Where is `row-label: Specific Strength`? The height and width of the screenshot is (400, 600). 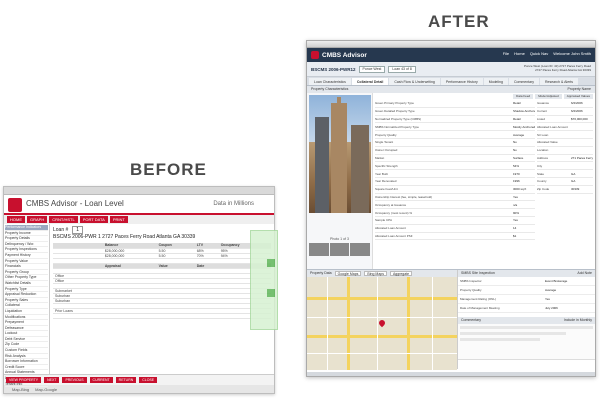
row-label: Specific Strength is located at coordinates (386, 165).